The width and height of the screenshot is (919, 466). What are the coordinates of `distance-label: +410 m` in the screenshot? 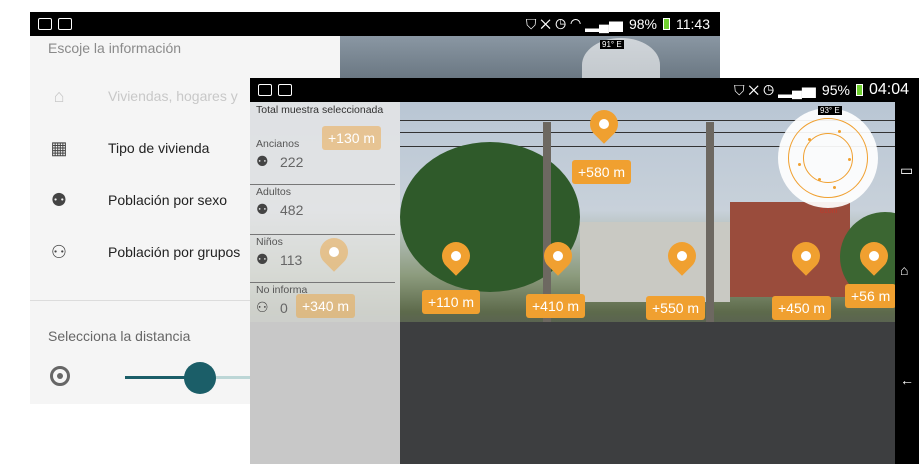 It's located at (556, 306).